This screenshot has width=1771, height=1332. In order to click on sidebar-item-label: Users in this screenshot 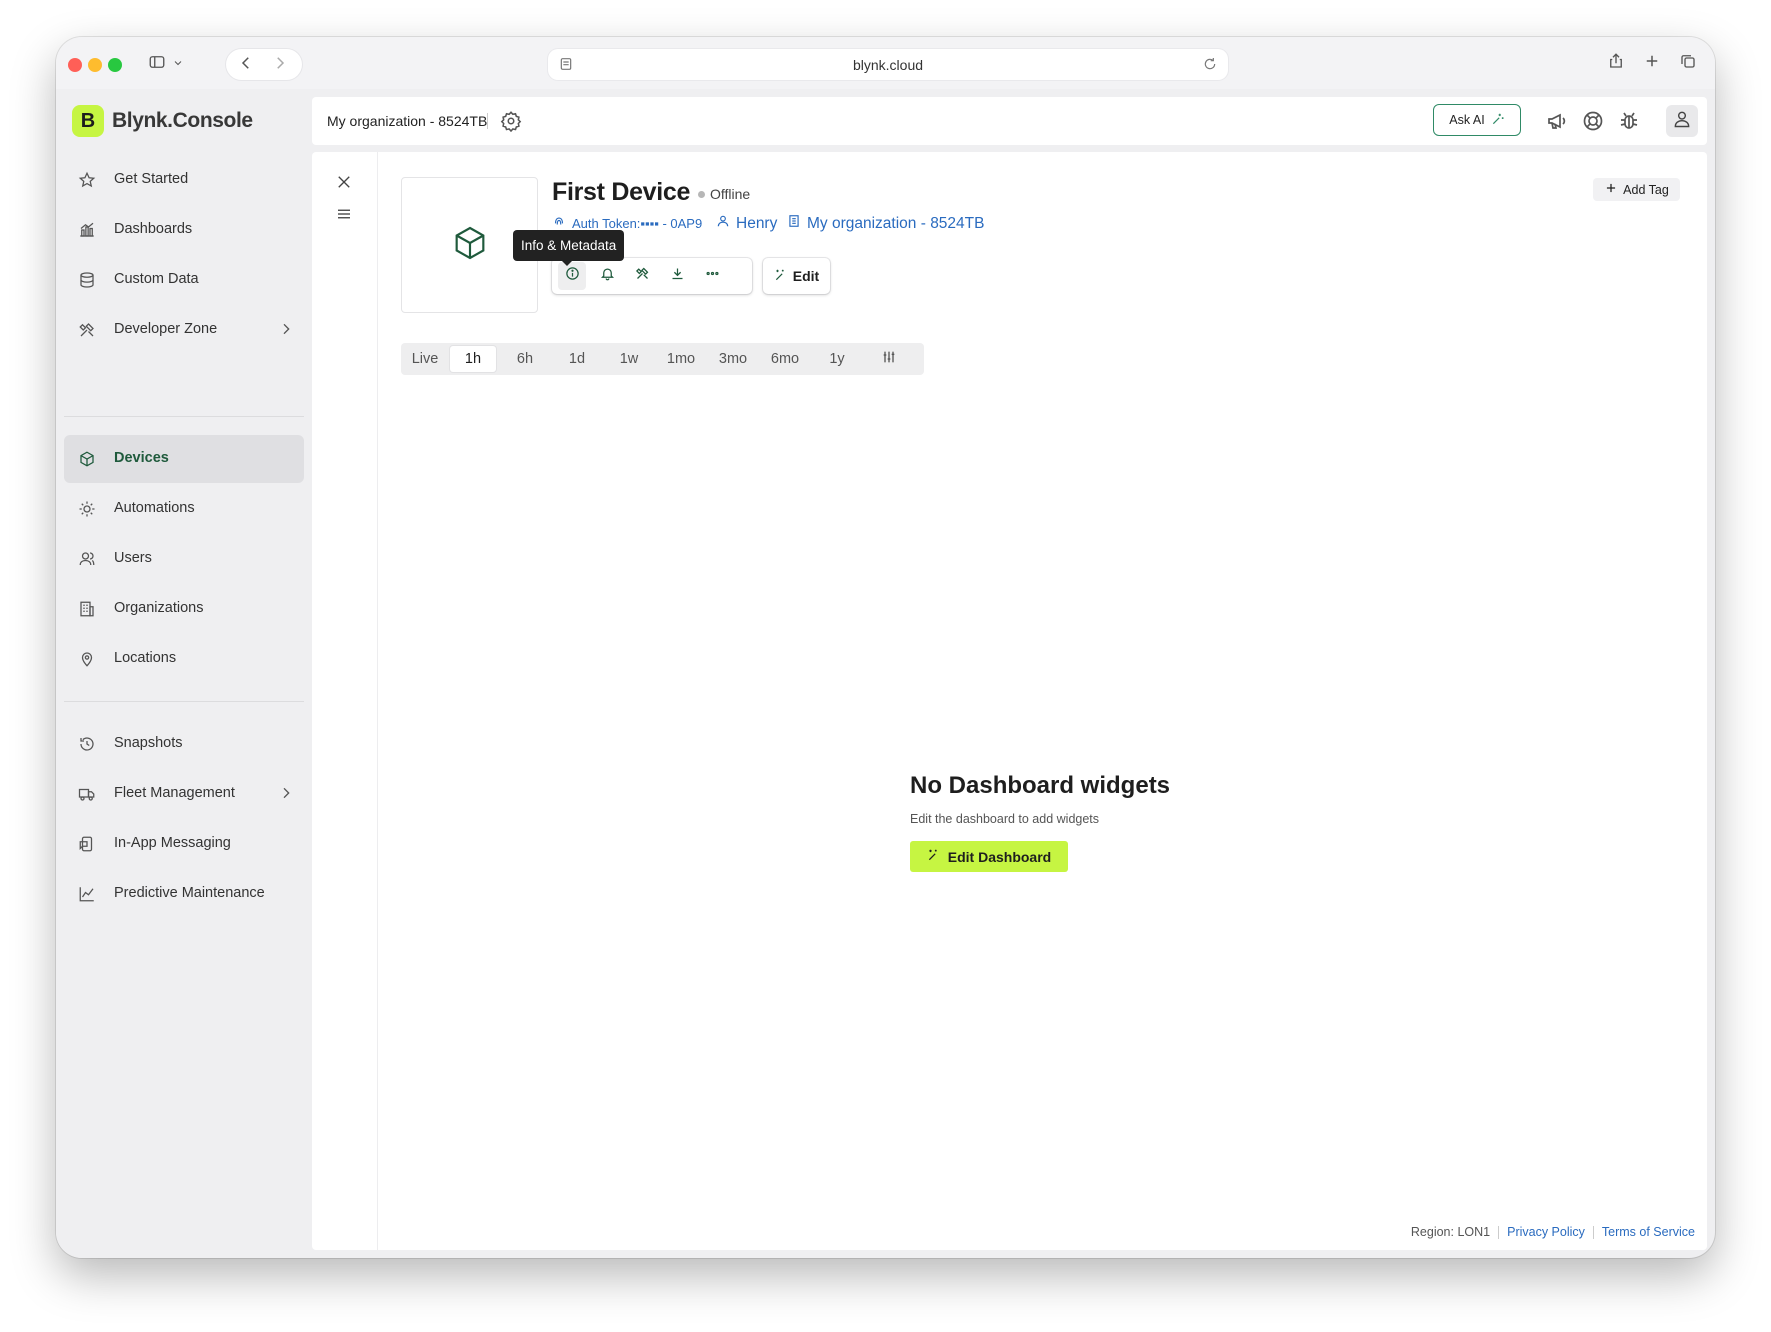, I will do `click(133, 558)`.